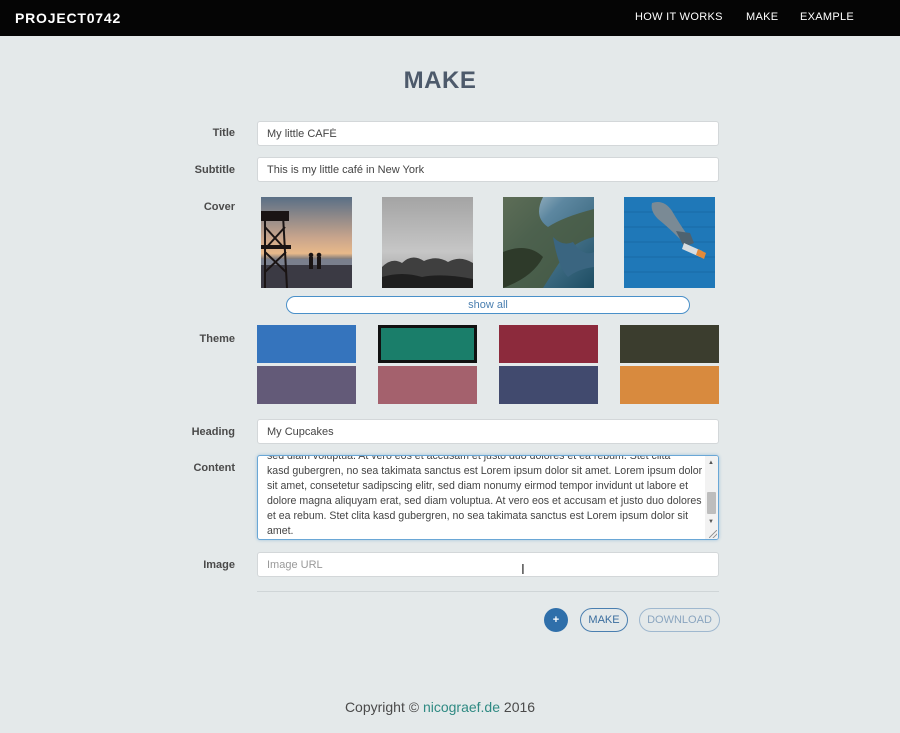 Image resolution: width=900 pixels, height=733 pixels. Describe the element at coordinates (679, 17) in the screenshot. I see `nav-how-it-works: HOW IT WORKS` at that location.